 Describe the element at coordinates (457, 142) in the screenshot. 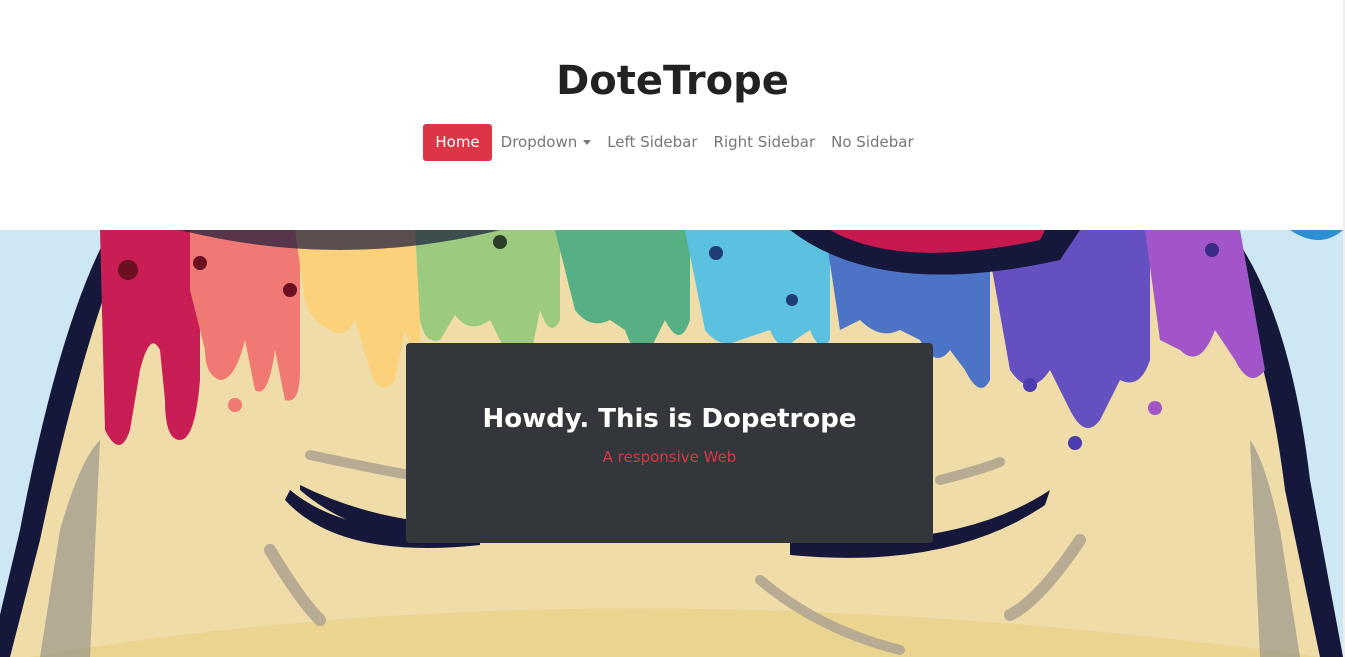

I see `nav-item-home: Home` at that location.